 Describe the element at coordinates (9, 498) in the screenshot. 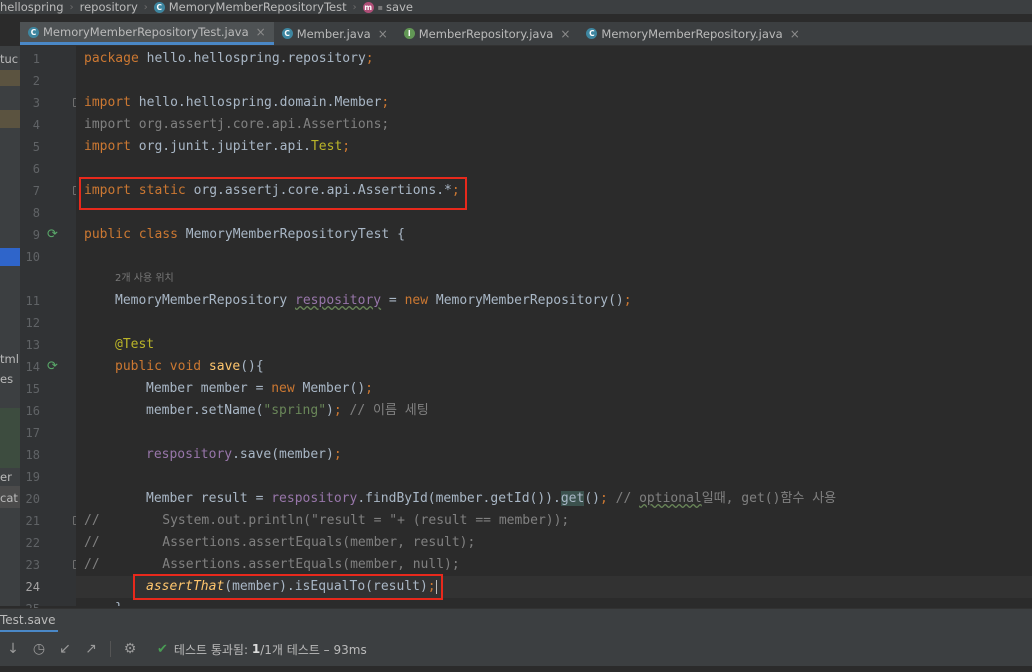

I see `project-panel-fragment: cat` at that location.